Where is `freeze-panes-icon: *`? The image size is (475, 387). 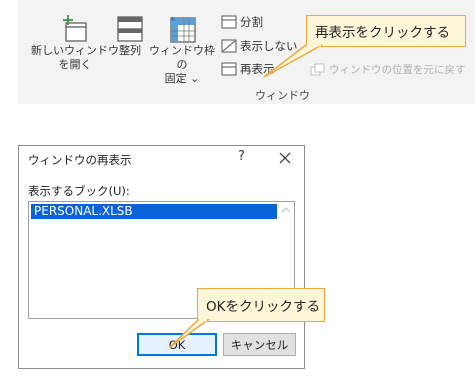
freeze-panes-icon: * is located at coordinates (183, 29).